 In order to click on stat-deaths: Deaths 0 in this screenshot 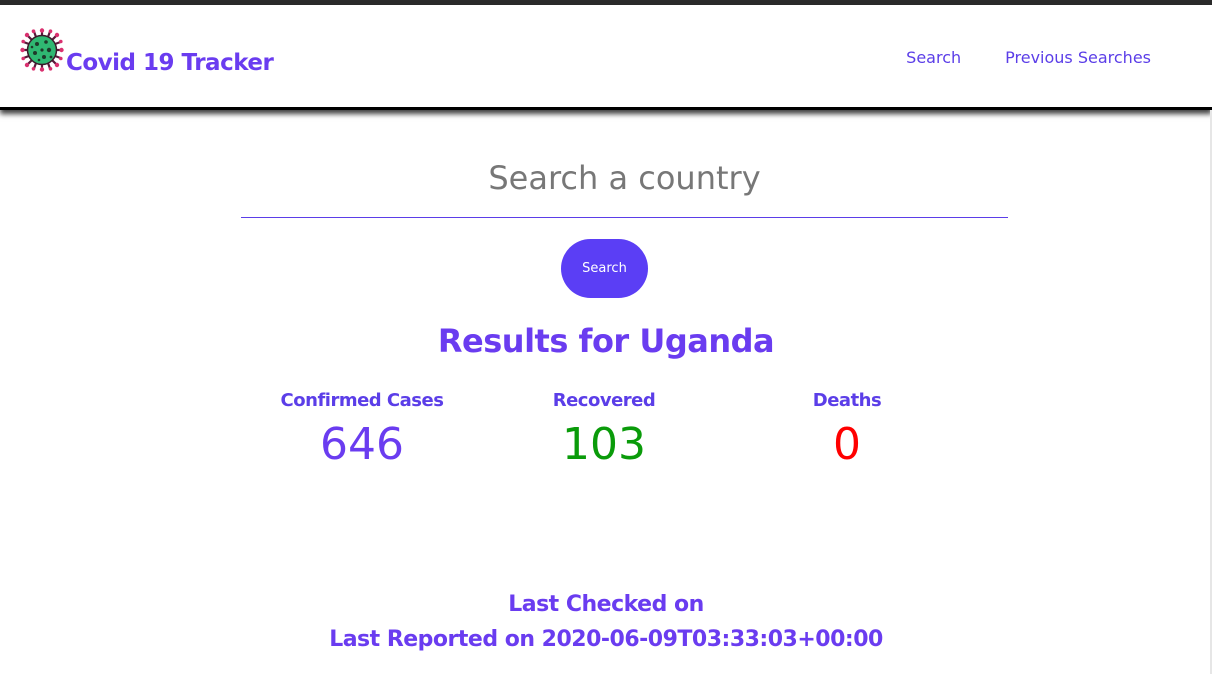, I will do `click(847, 430)`.